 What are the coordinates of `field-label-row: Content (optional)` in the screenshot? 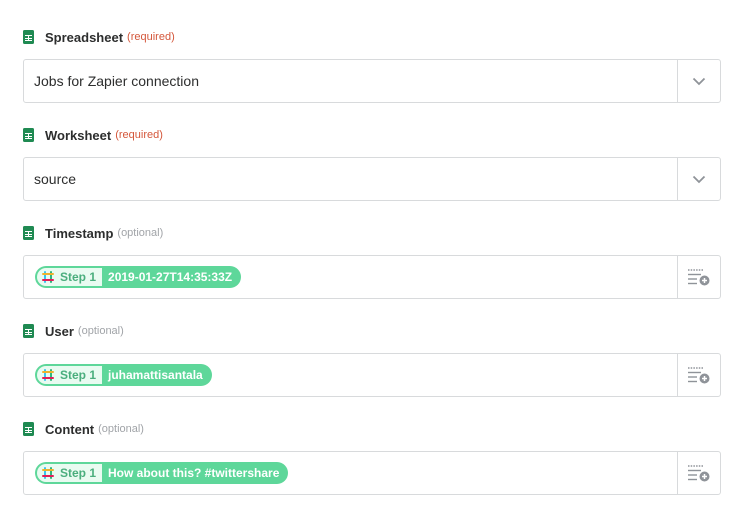 It's located at (372, 429).